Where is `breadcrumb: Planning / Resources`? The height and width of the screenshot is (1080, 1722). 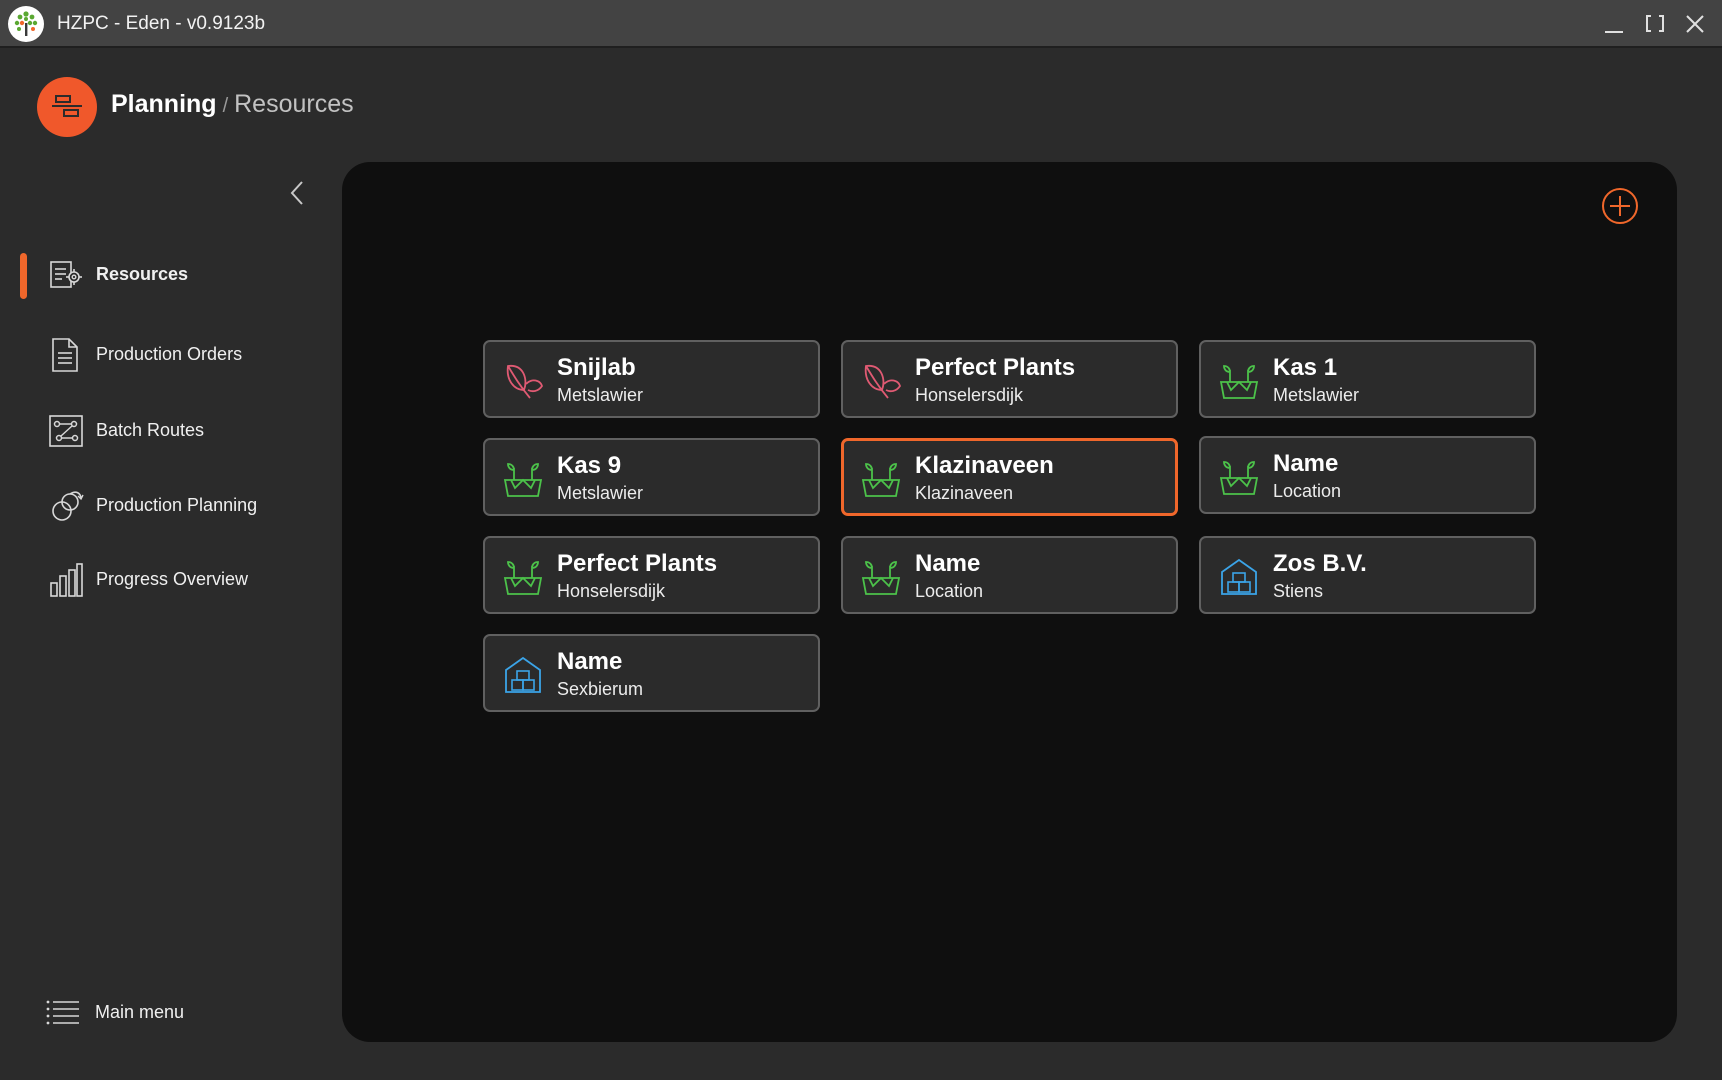 breadcrumb: Planning / Resources is located at coordinates (232, 105).